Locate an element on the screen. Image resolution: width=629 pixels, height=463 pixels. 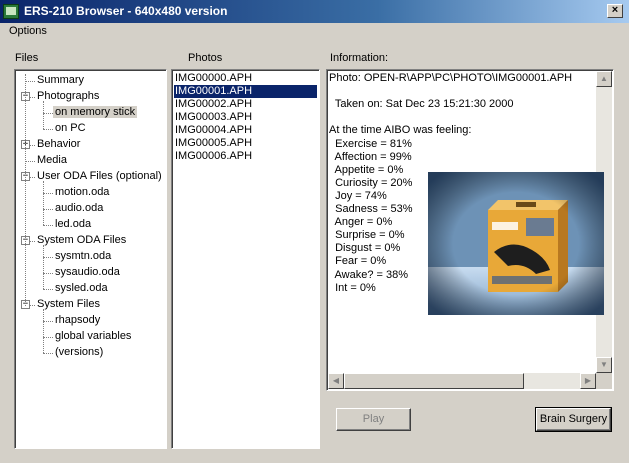
photo-drawing is located at coordinates (516, 243).